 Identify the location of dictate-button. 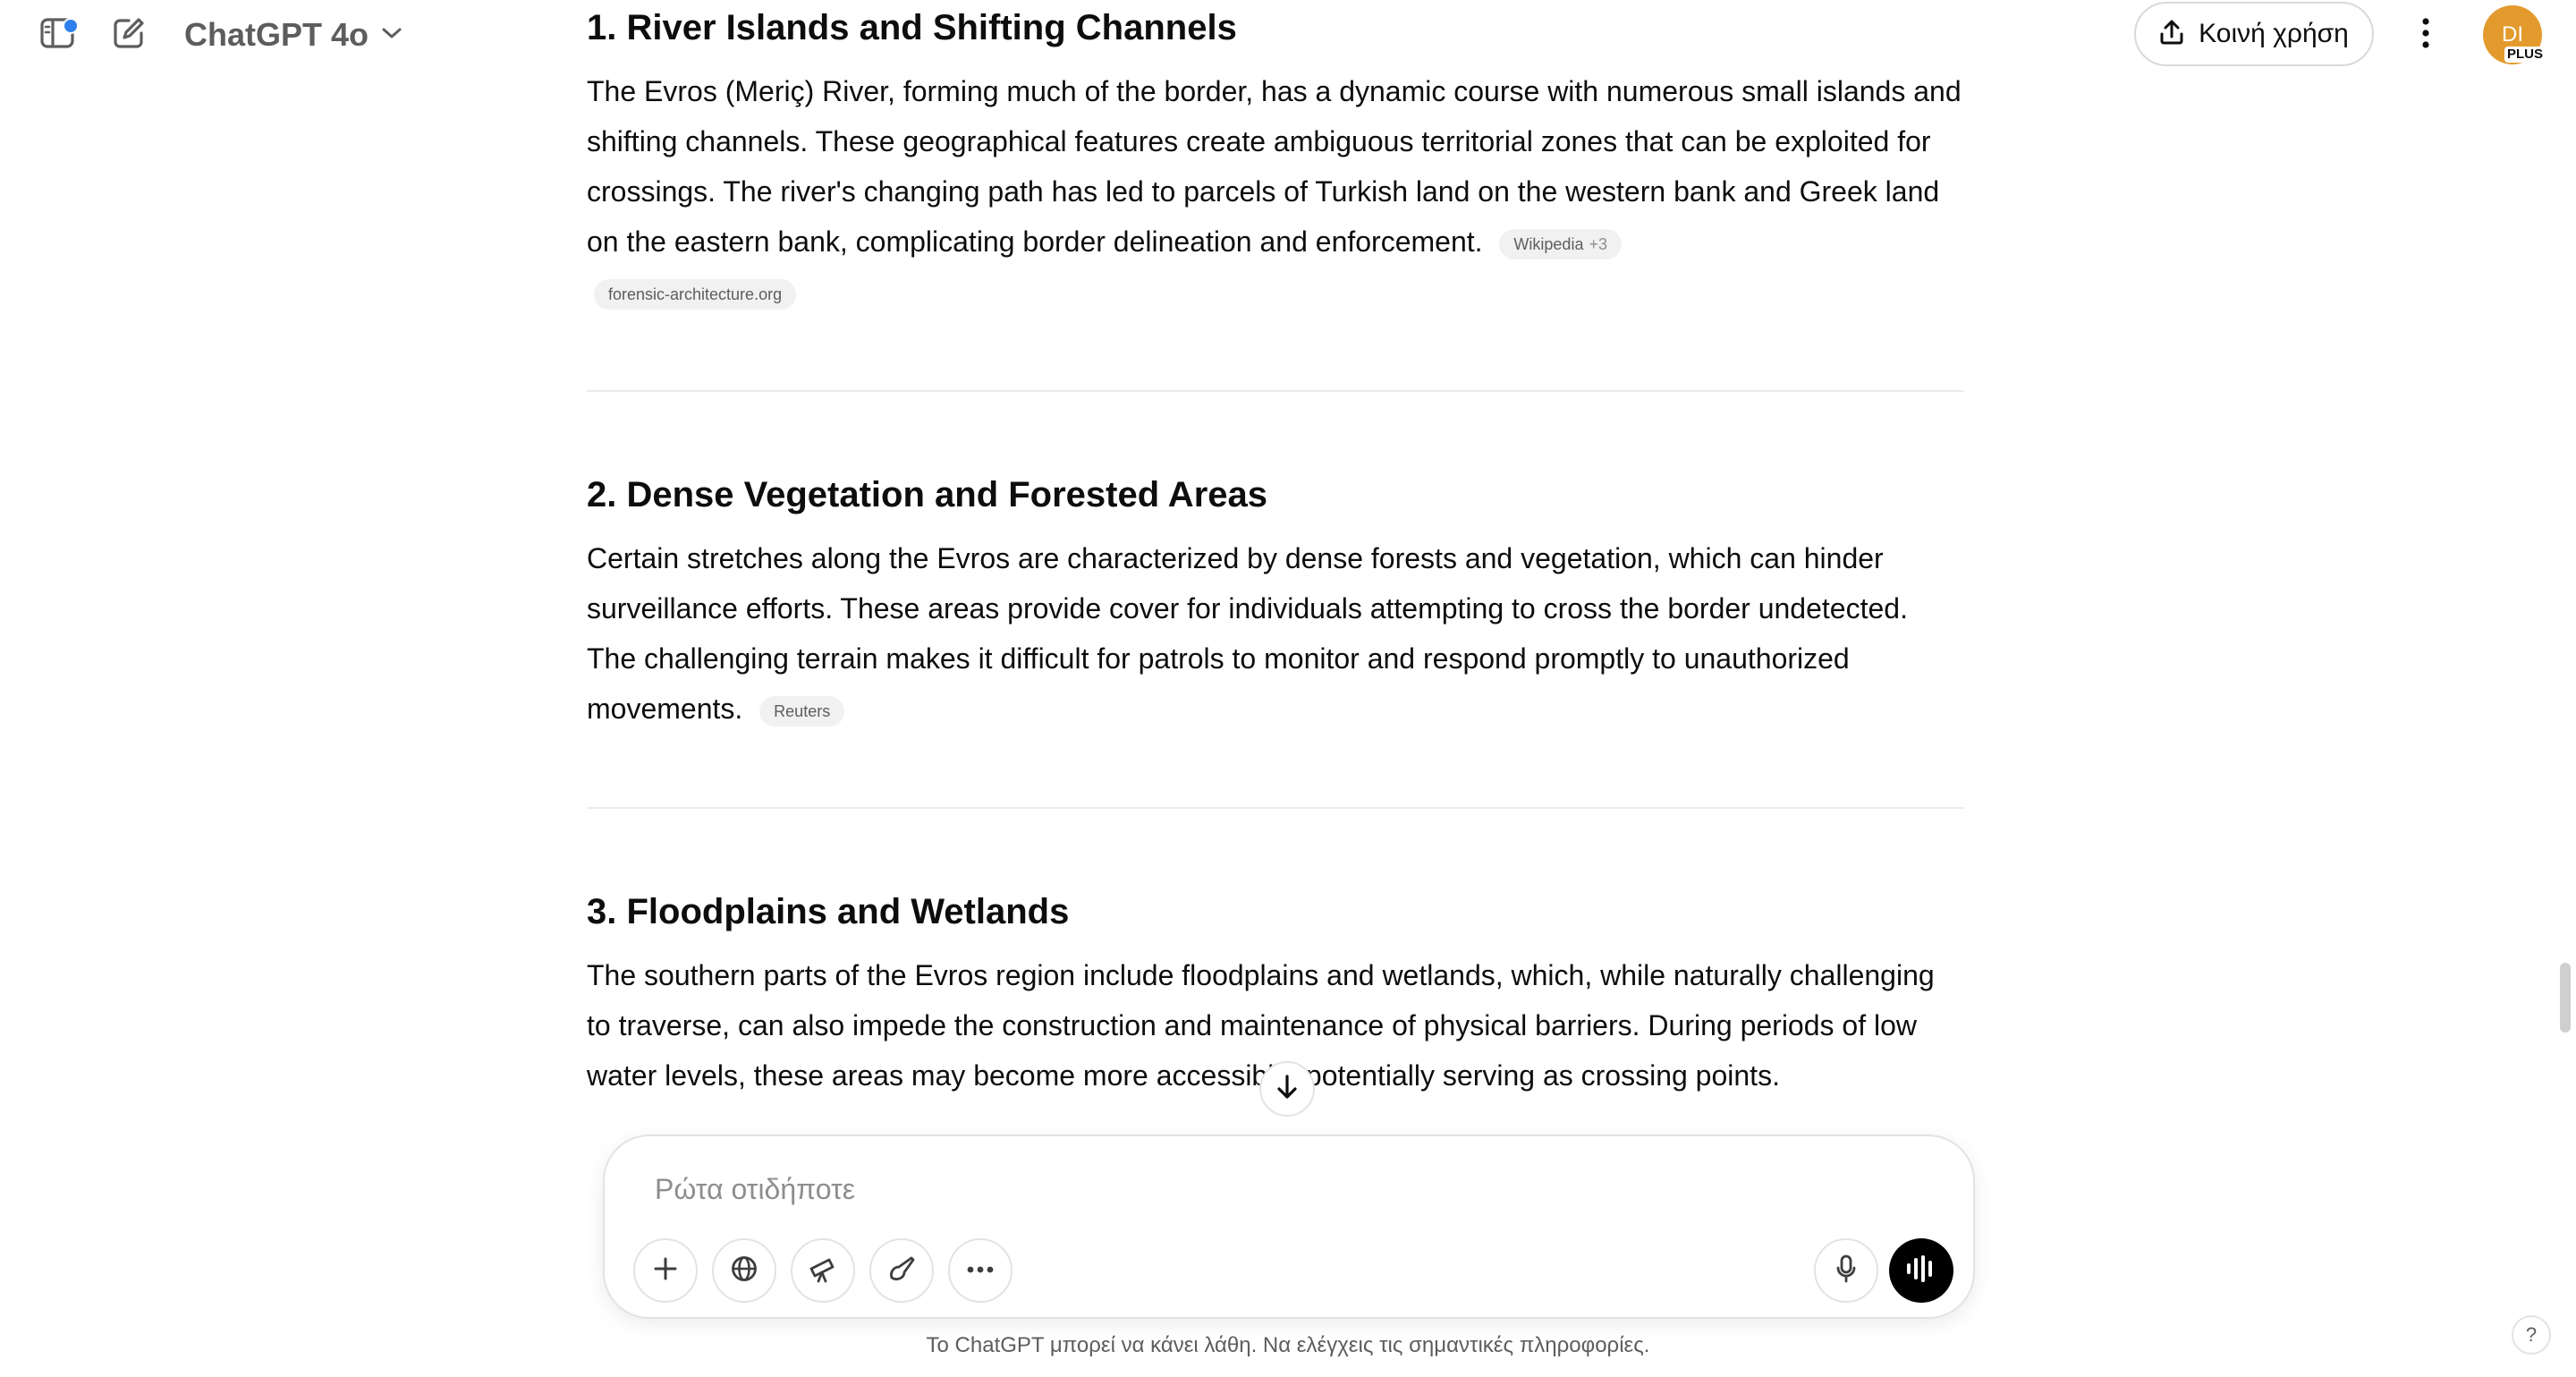
(1846, 1270).